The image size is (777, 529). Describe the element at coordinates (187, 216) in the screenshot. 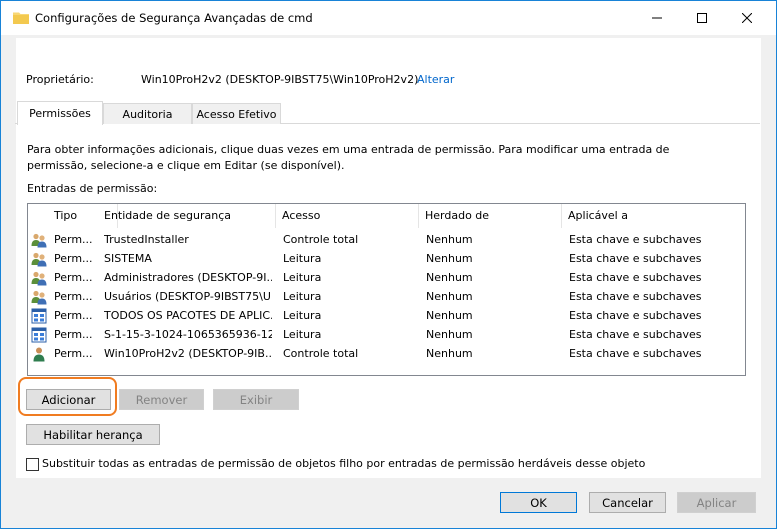

I see `column-header-entidade: Entidade de segurança` at that location.